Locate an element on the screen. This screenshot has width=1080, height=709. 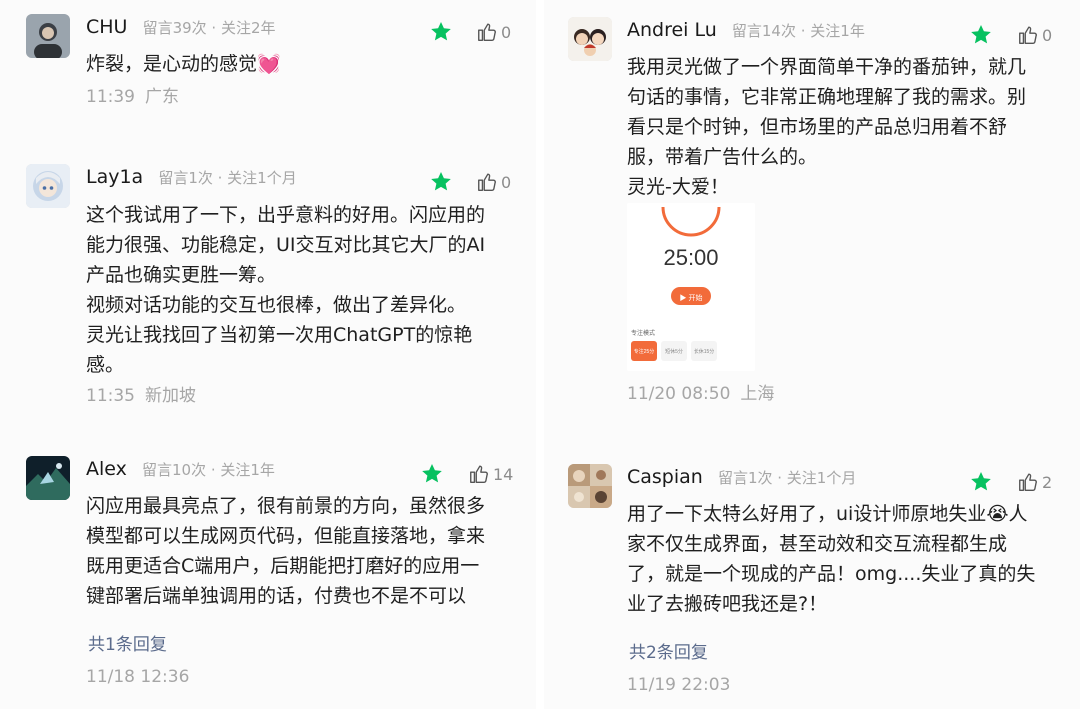
commenter-name: Andrei Lu is located at coordinates (672, 30).